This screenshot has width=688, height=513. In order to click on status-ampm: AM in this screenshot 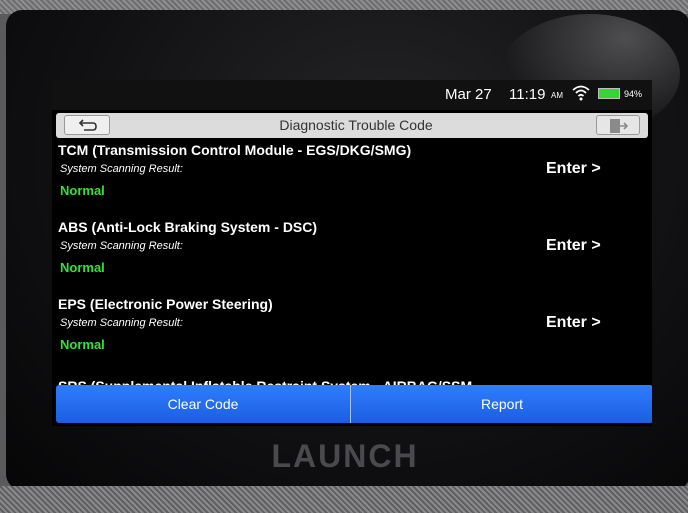, I will do `click(557, 95)`.